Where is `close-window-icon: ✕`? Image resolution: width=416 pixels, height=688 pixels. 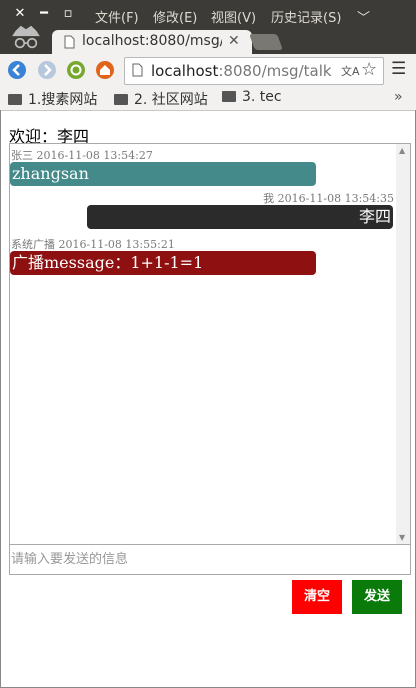 close-window-icon: ✕ is located at coordinates (20, 14).